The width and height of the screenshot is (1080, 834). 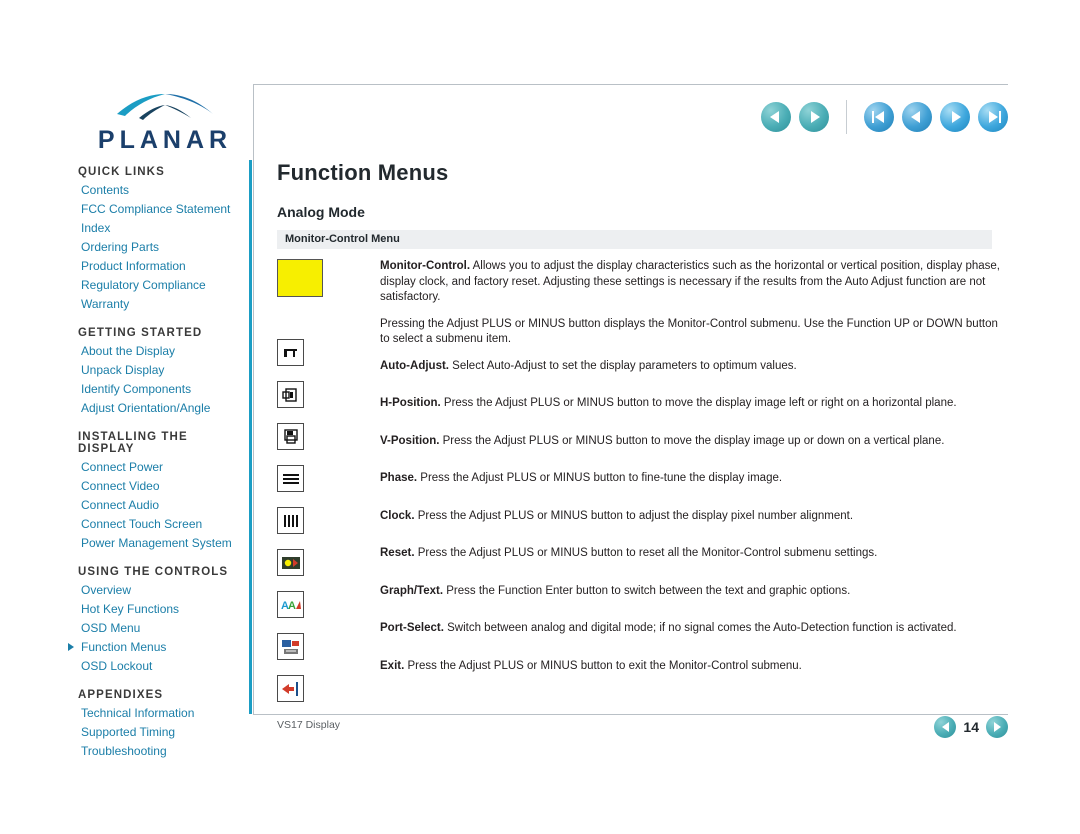 I want to click on svg-text: A, so click(x=292, y=606).